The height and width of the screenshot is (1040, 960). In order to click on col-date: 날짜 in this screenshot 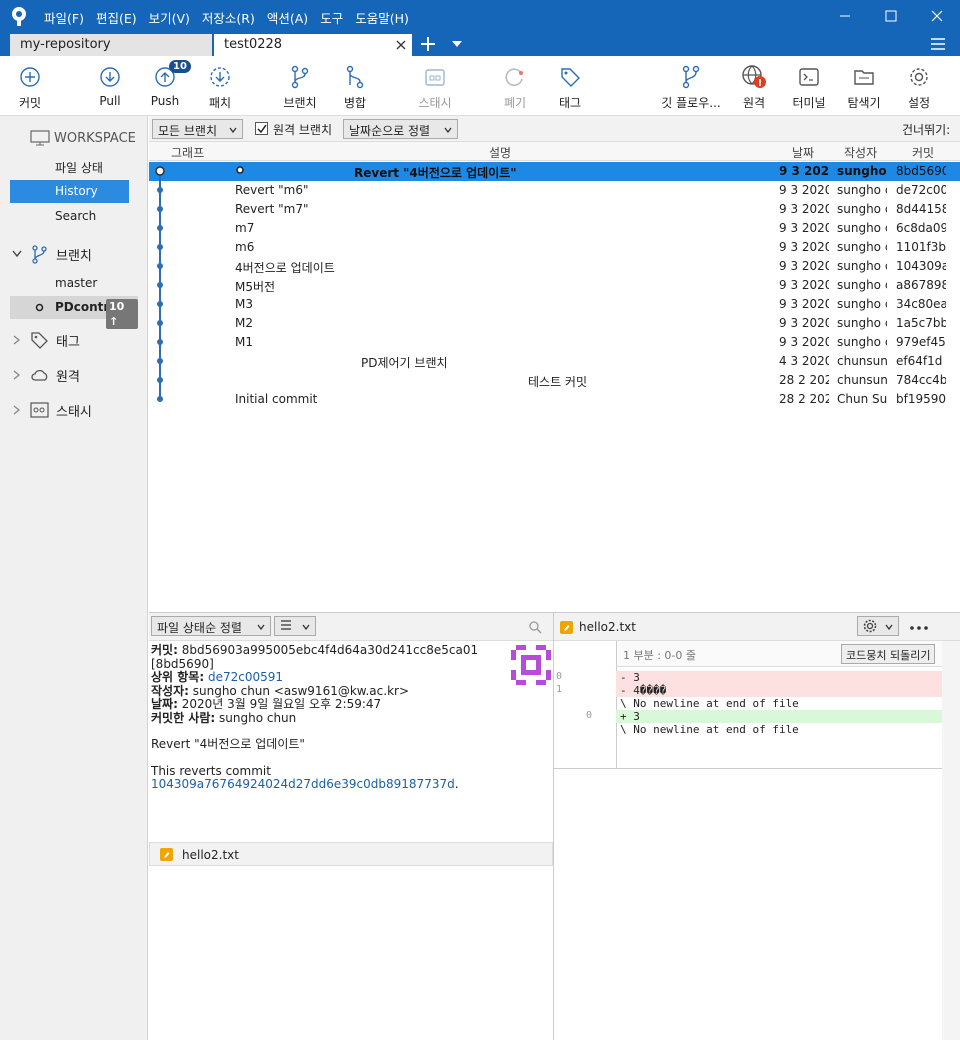, I will do `click(803, 152)`.